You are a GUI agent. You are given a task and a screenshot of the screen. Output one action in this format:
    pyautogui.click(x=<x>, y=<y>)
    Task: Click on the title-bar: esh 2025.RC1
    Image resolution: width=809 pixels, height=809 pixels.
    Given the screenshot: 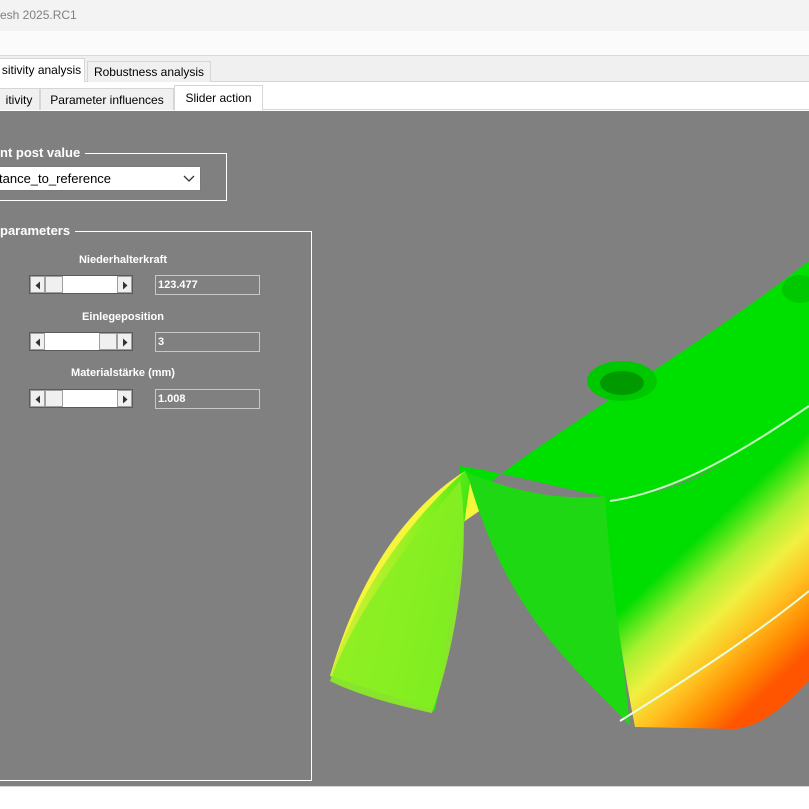 What is the action you would take?
    pyautogui.click(x=404, y=15)
    